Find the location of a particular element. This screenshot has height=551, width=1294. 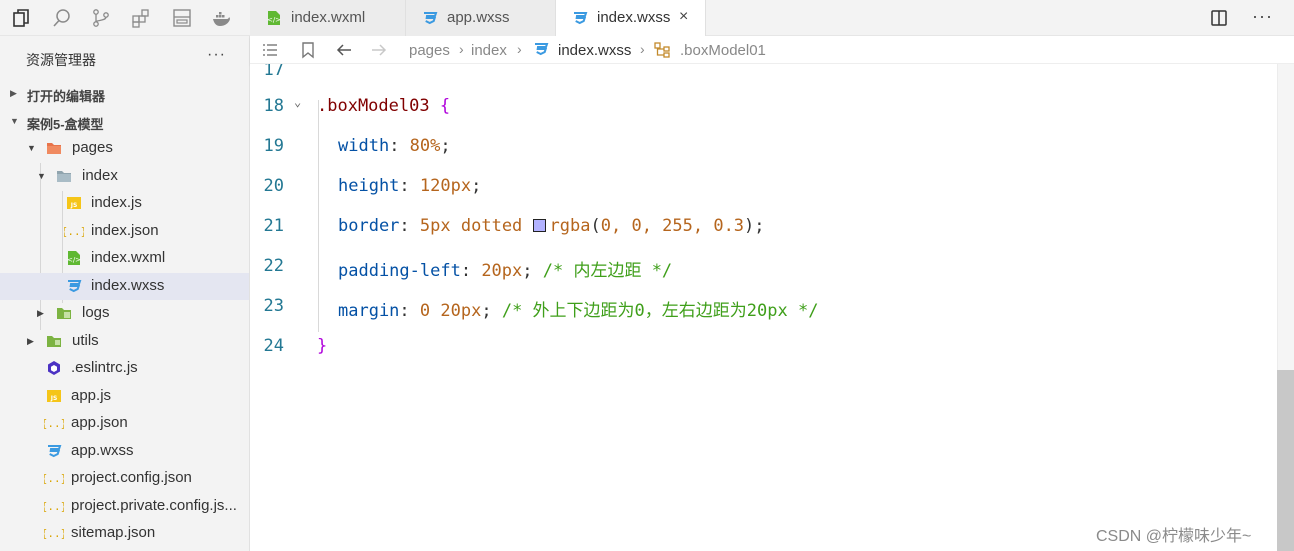

fold-chevron-icon: ⌄ is located at coordinates (297, 102).